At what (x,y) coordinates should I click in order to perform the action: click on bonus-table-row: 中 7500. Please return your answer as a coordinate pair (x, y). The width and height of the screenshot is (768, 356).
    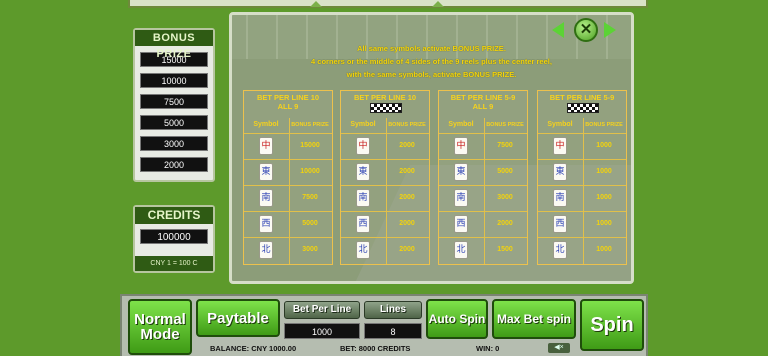
    Looking at the image, I should click on (483, 145).